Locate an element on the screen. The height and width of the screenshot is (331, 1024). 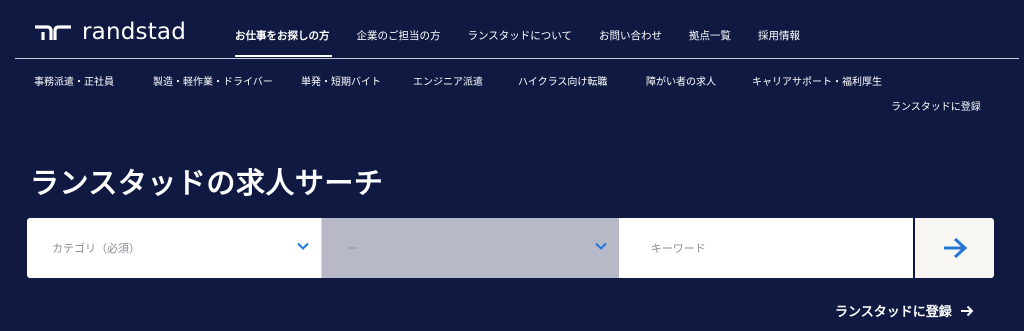
active-nav-underline is located at coordinates (283, 56).